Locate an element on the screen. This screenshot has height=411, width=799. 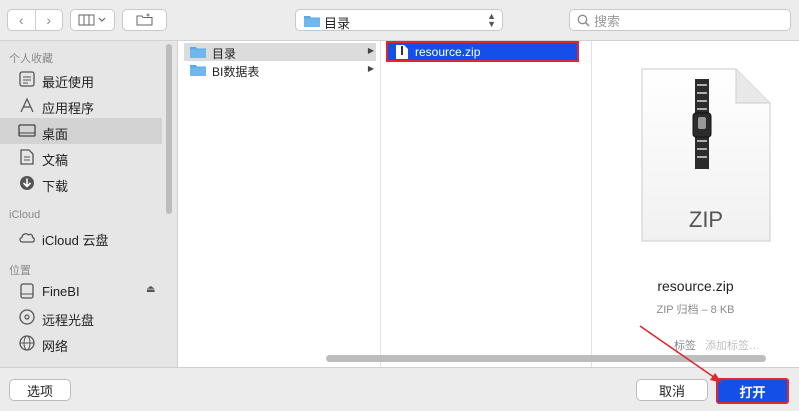
tags-label: 标签 is located at coordinates (685, 346).